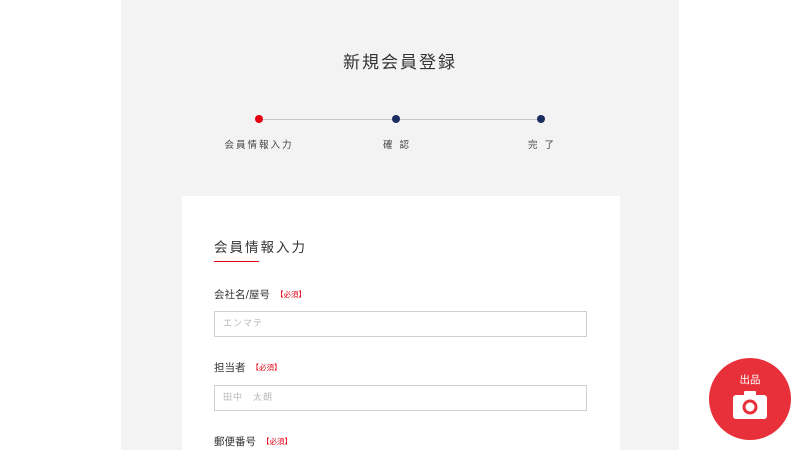 This screenshot has width=800, height=456. What do you see at coordinates (750, 380) in the screenshot?
I see `fab-label: 出品` at bounding box center [750, 380].